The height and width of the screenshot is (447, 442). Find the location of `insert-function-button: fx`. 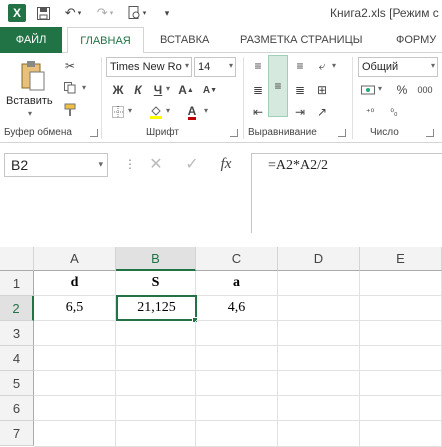

insert-function-button: fx is located at coordinates (226, 164).